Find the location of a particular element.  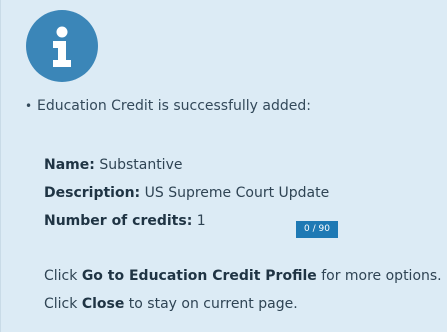

credits-field: Number of credits: 1 is located at coordinates (125, 221).